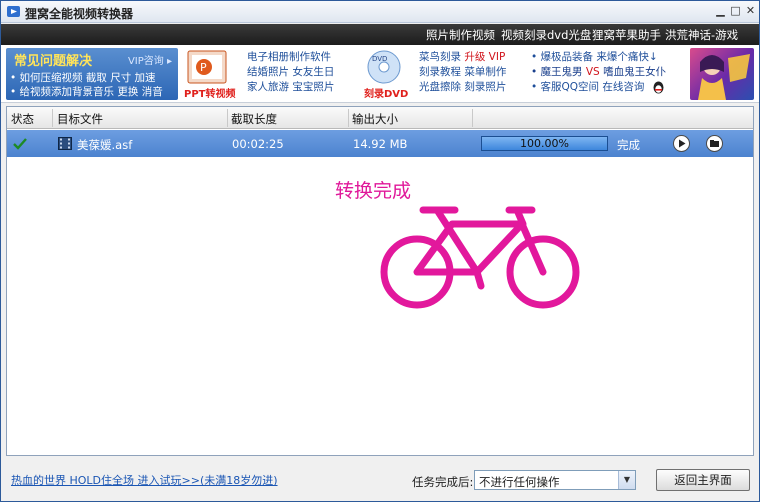 This screenshot has width=760, height=502. I want to click on game-ad-image, so click(722, 74).